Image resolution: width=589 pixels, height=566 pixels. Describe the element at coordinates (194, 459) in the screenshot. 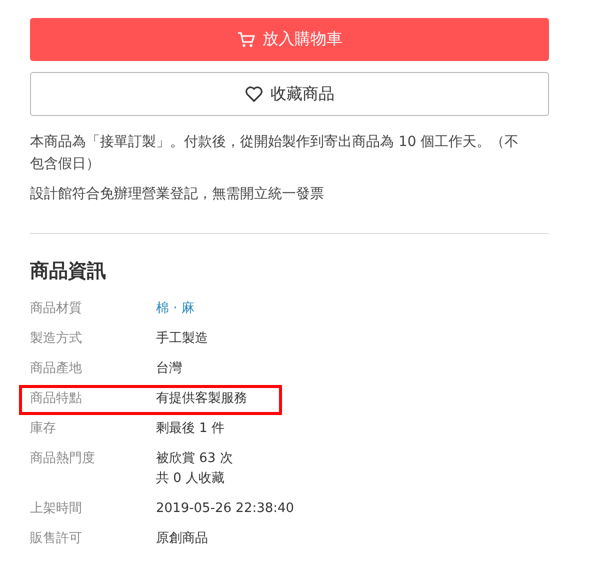

I see `info-value: 被欣賞 63 次` at that location.